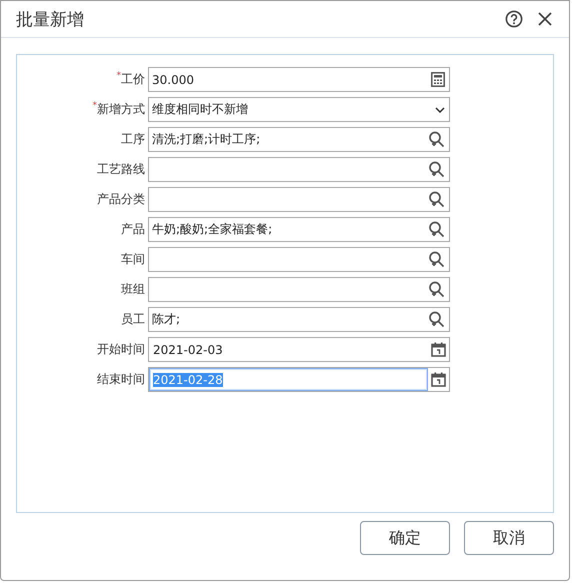  Describe the element at coordinates (133, 229) in the screenshot. I see `field-label: 产品` at that location.